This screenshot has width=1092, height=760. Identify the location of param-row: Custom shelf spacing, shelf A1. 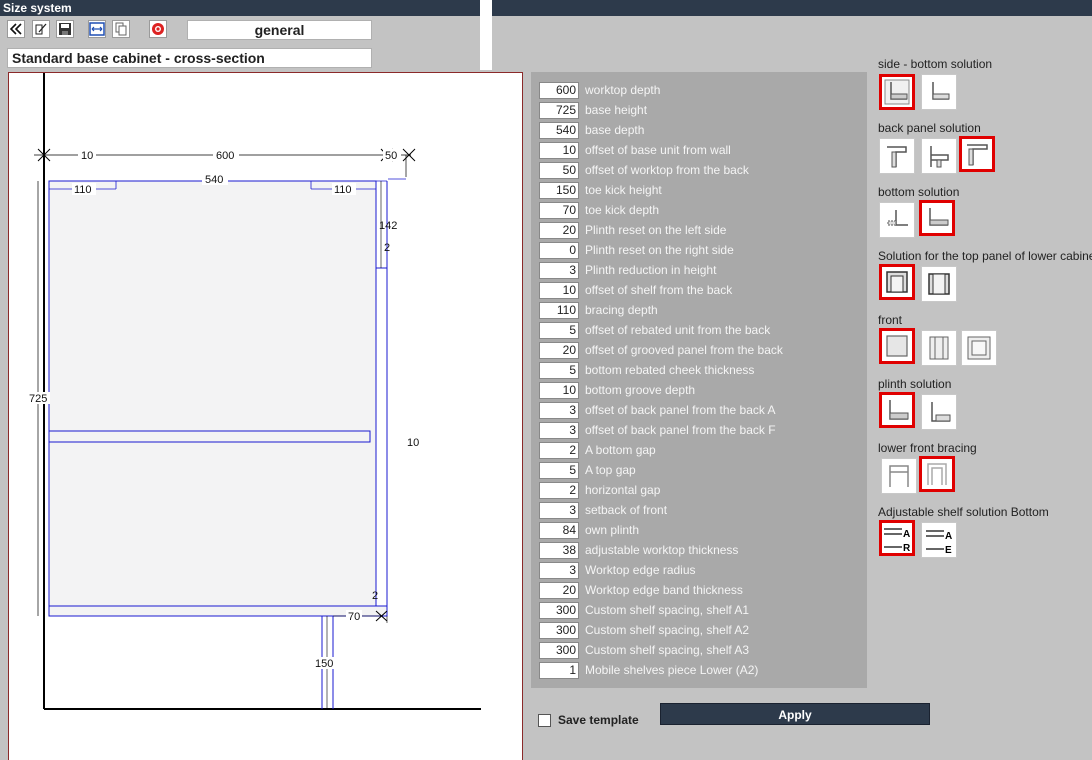
(644, 610).